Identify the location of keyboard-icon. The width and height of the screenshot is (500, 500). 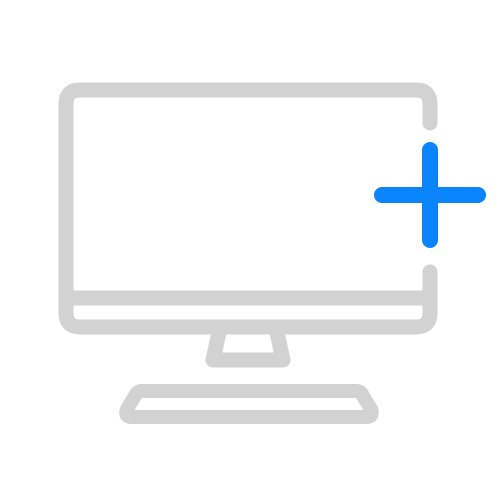
(249, 404).